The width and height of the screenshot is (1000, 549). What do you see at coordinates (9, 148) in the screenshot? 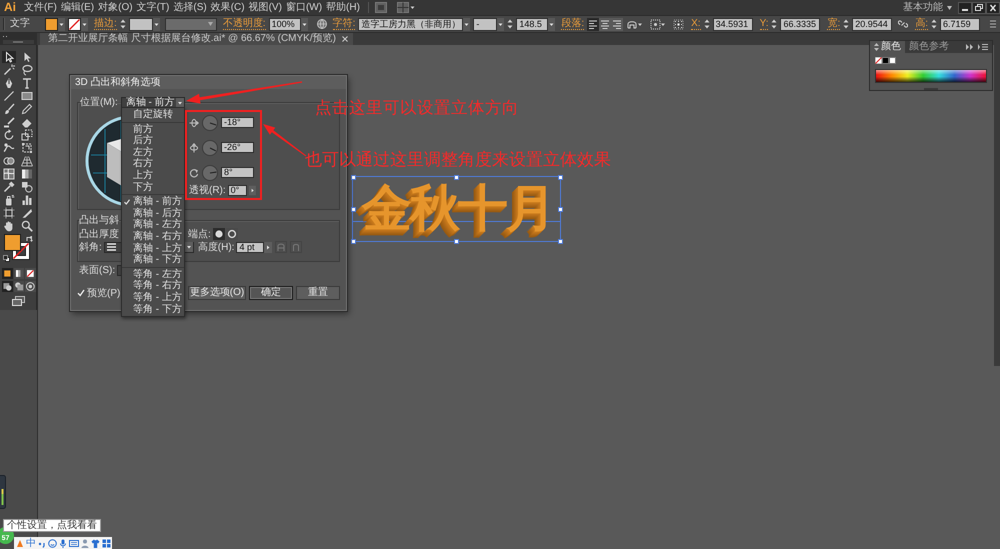
I see `wavy-line-icon` at bounding box center [9, 148].